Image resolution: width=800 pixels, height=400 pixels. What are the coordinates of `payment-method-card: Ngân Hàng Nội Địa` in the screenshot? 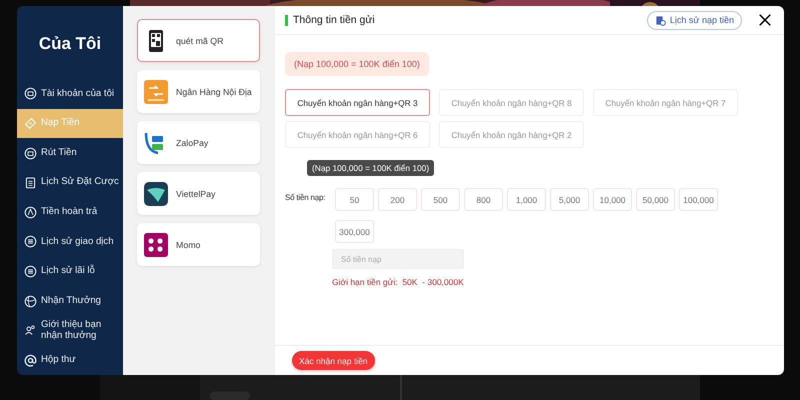 It's located at (198, 91).